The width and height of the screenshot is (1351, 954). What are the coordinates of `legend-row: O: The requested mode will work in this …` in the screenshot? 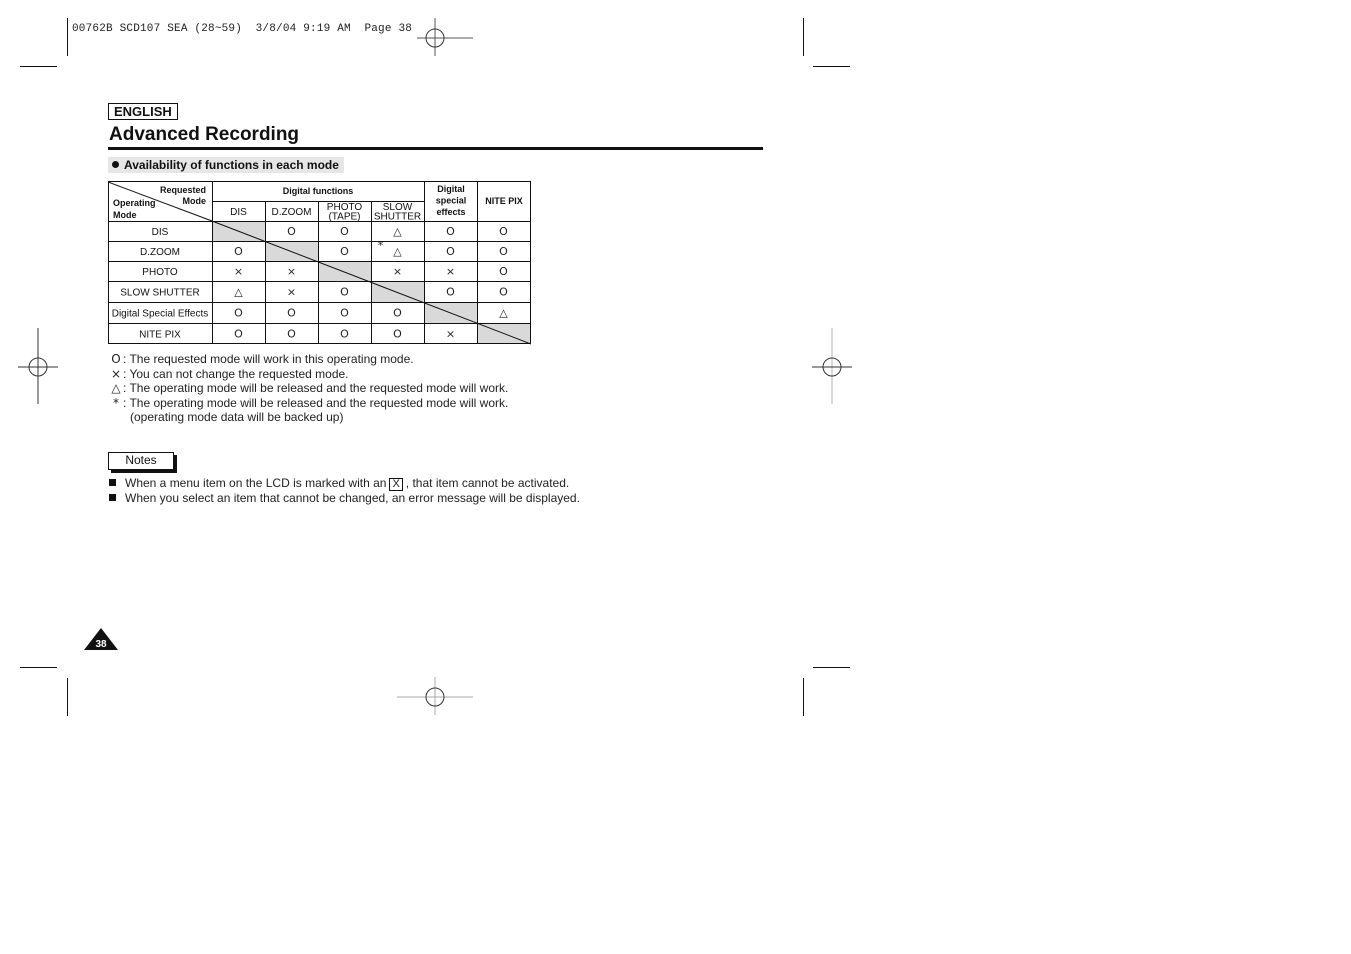 It's located at (308, 359).